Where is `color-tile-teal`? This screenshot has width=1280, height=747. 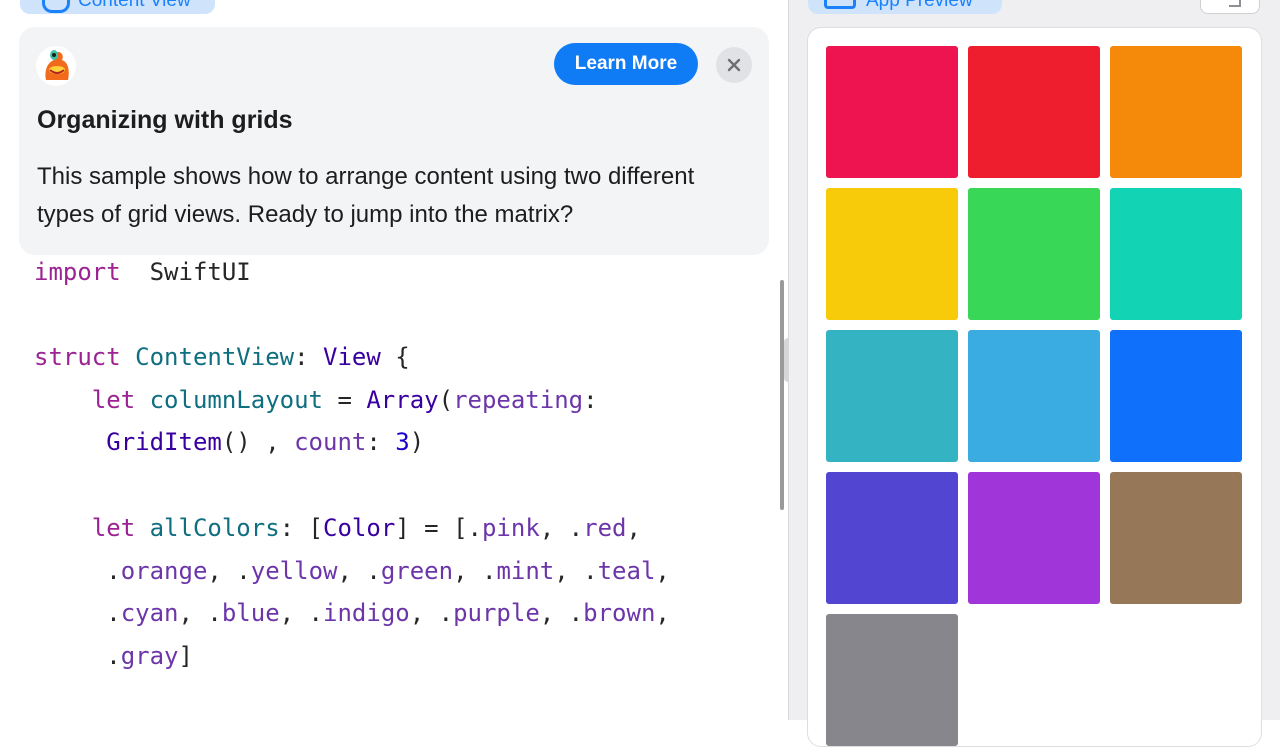 color-tile-teal is located at coordinates (892, 396).